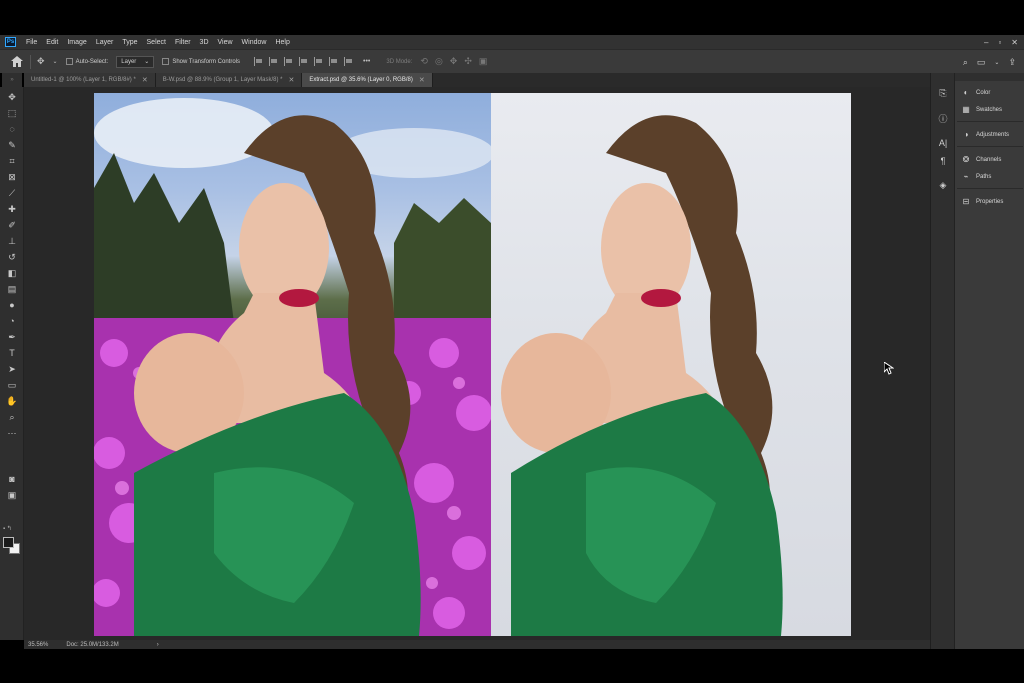 The width and height of the screenshot is (1024, 683). Describe the element at coordinates (981, 62) in the screenshot. I see `workspace-icon: ▭` at that location.